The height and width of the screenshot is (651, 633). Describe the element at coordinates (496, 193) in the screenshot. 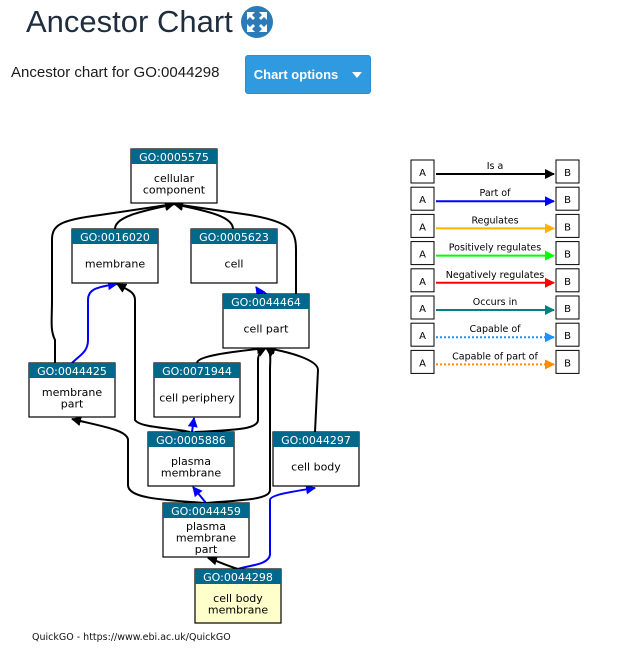

I see `legend-label: Part of` at that location.